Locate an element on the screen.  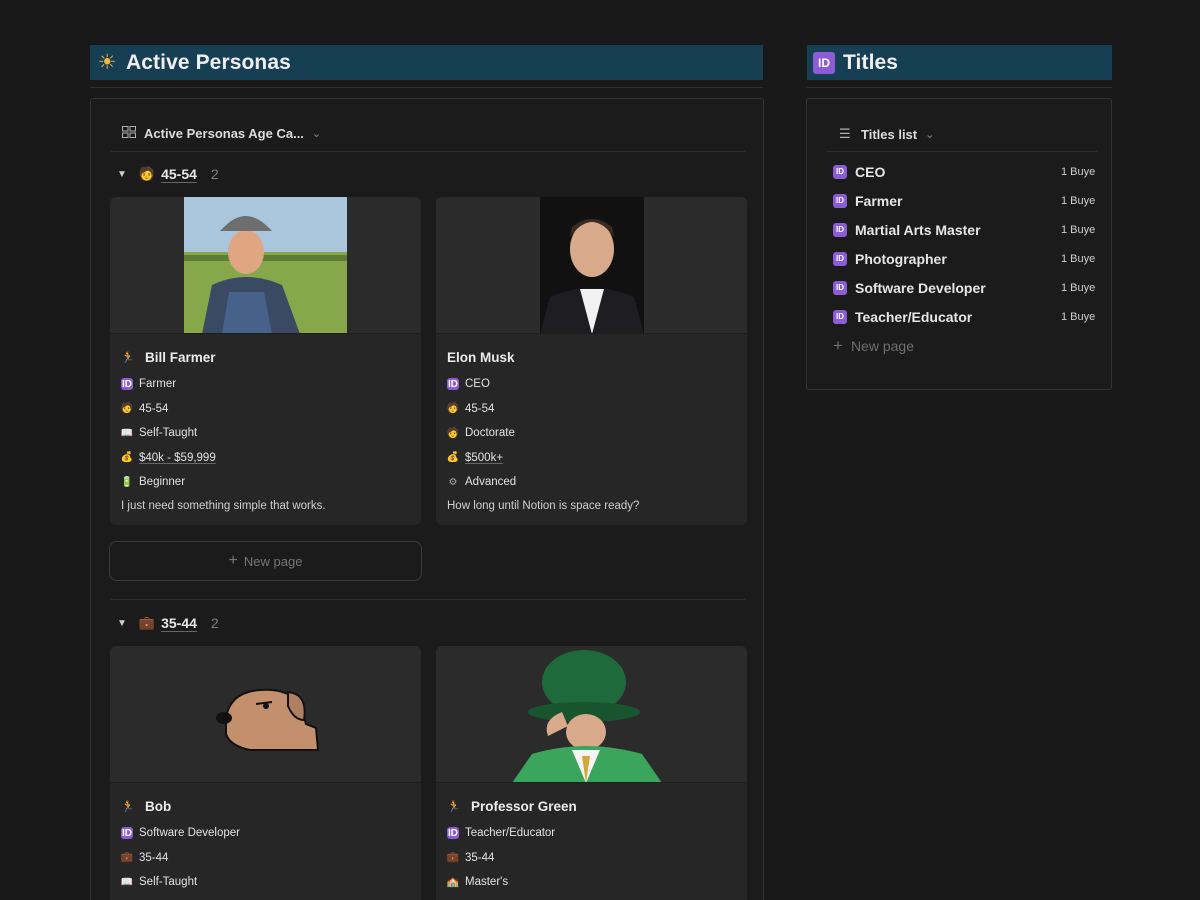
view-tab-titles-list: ☰ Titles list ⌄ is located at coordinates (886, 134).